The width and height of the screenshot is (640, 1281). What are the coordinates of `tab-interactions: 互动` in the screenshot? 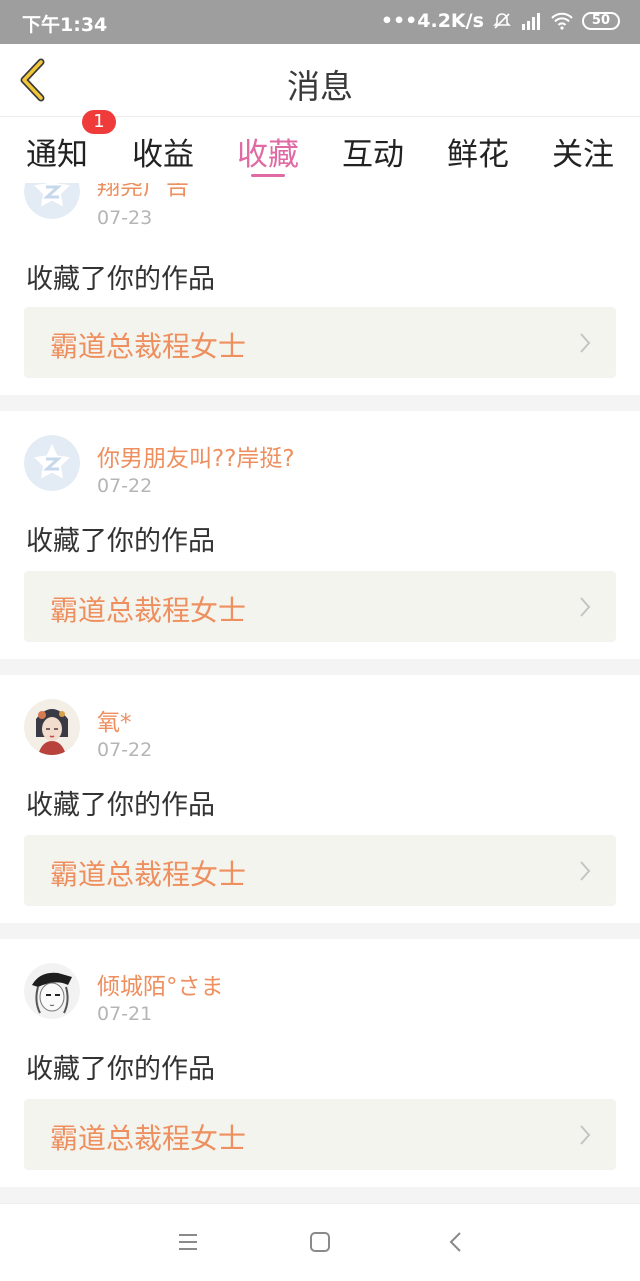 It's located at (373, 151).